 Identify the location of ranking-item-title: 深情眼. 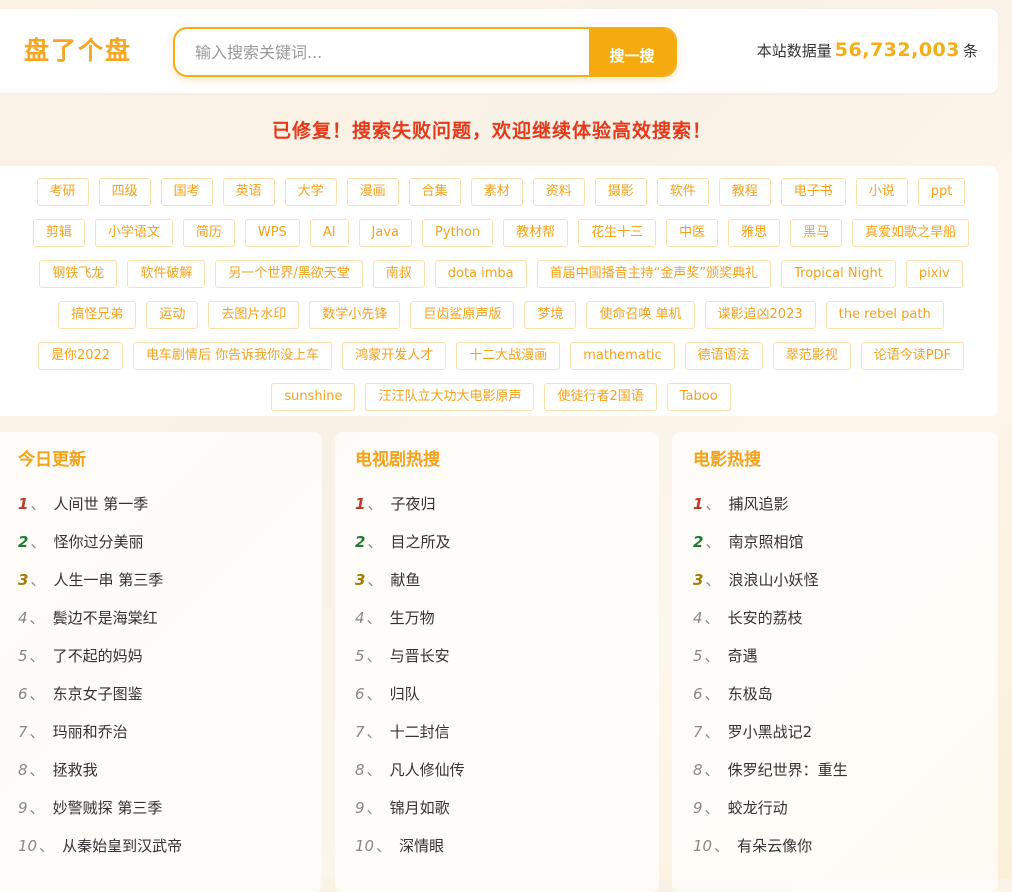
(421, 846).